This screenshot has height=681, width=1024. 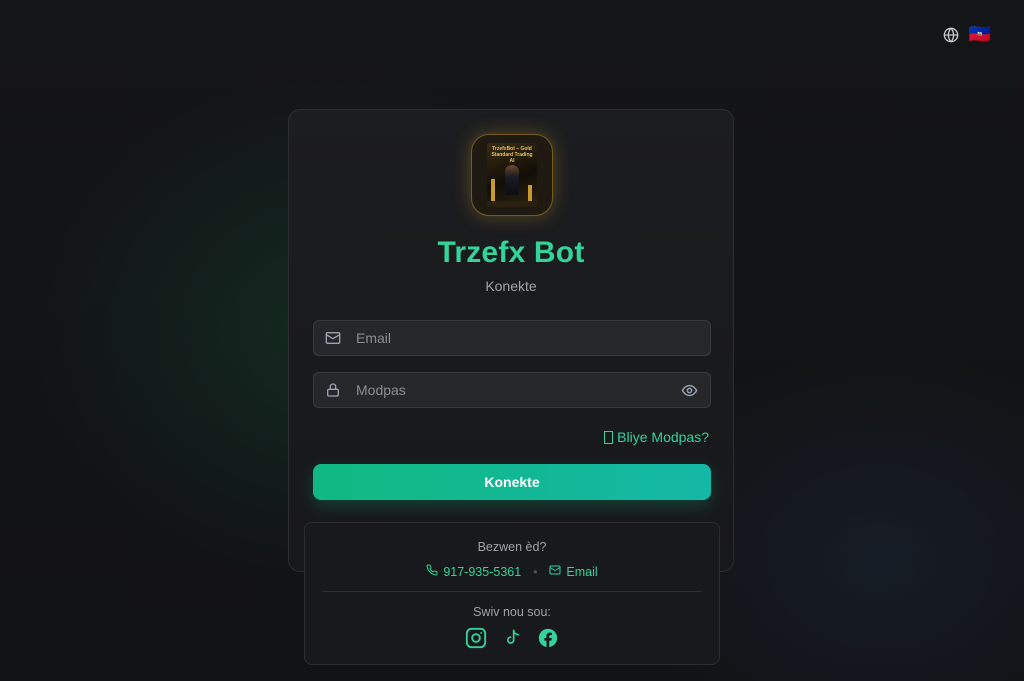 I want to click on tiktok-icon, so click(x=512, y=638).